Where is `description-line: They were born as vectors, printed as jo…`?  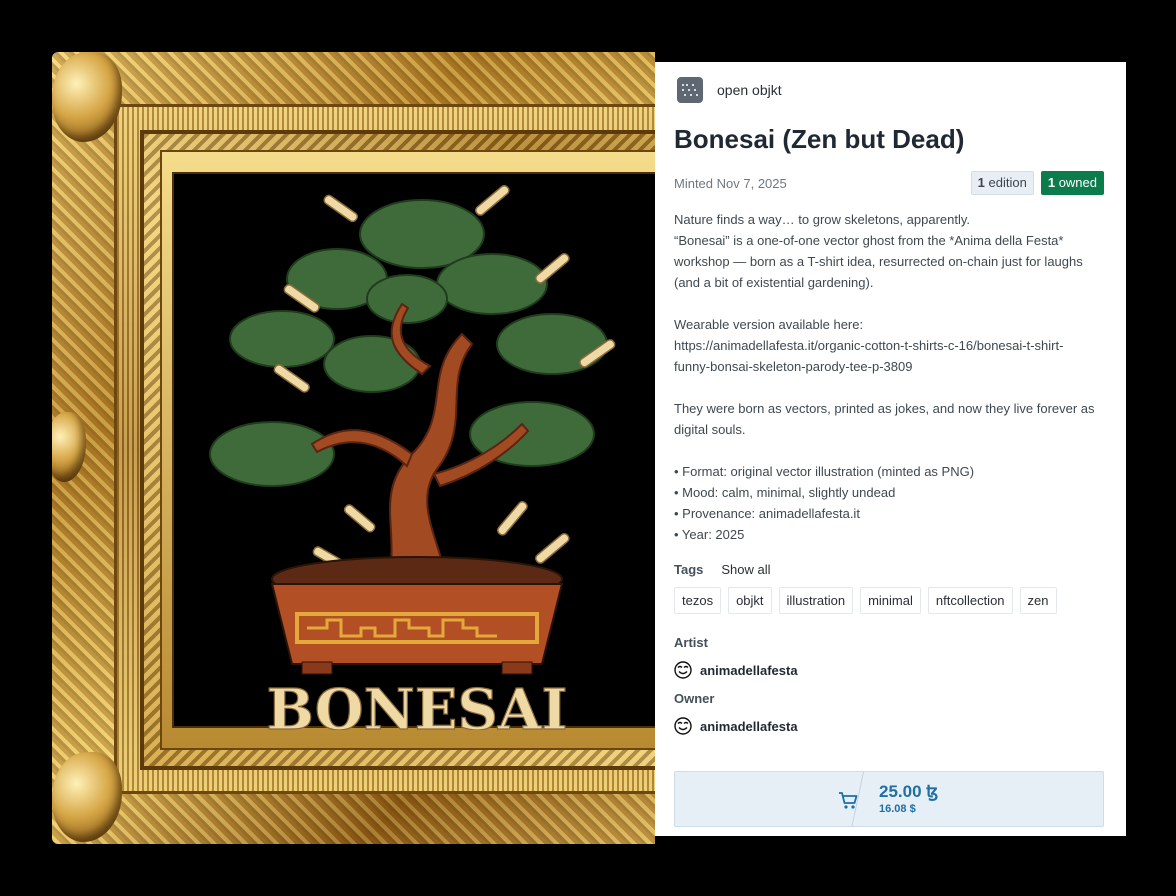 description-line: They were born as vectors, printed as jo… is located at coordinates (884, 408).